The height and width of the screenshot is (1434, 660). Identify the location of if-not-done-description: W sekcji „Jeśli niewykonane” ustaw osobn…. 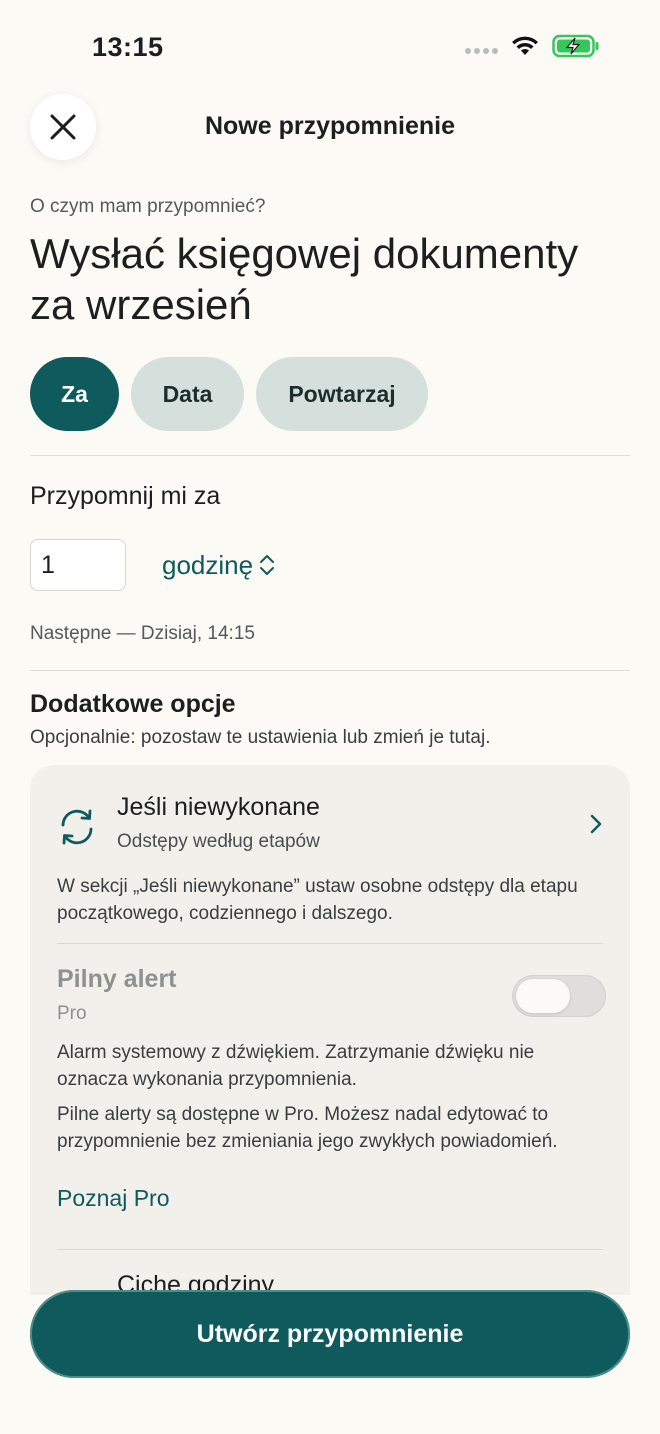
(317, 900).